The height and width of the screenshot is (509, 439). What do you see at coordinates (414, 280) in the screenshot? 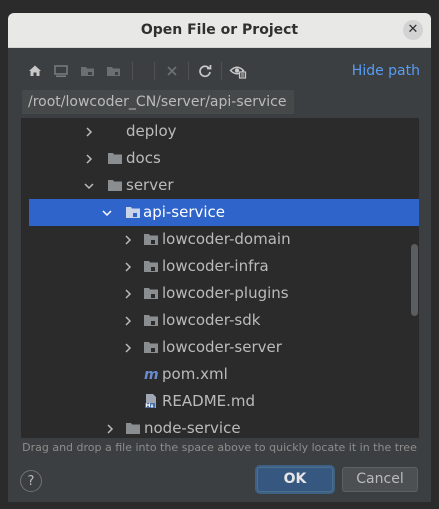
I see `tree-scrollbar` at bounding box center [414, 280].